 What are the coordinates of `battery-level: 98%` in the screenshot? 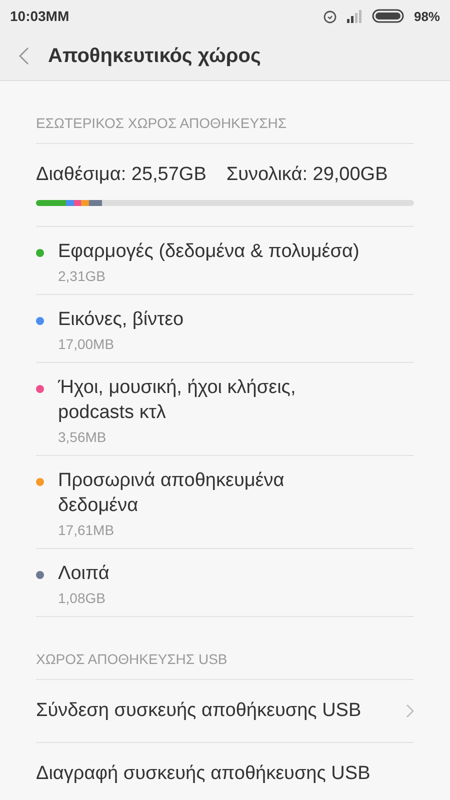 It's located at (427, 16).